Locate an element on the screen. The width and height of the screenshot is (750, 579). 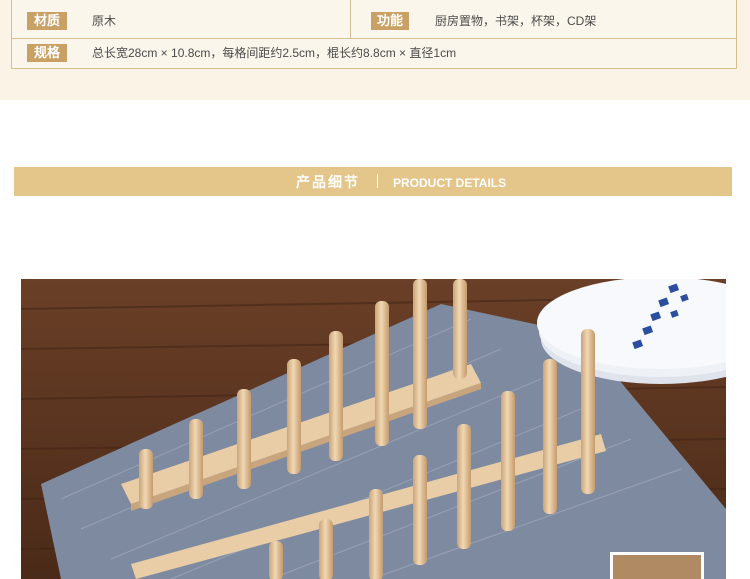
section-title-divider is located at coordinates (377, 181).